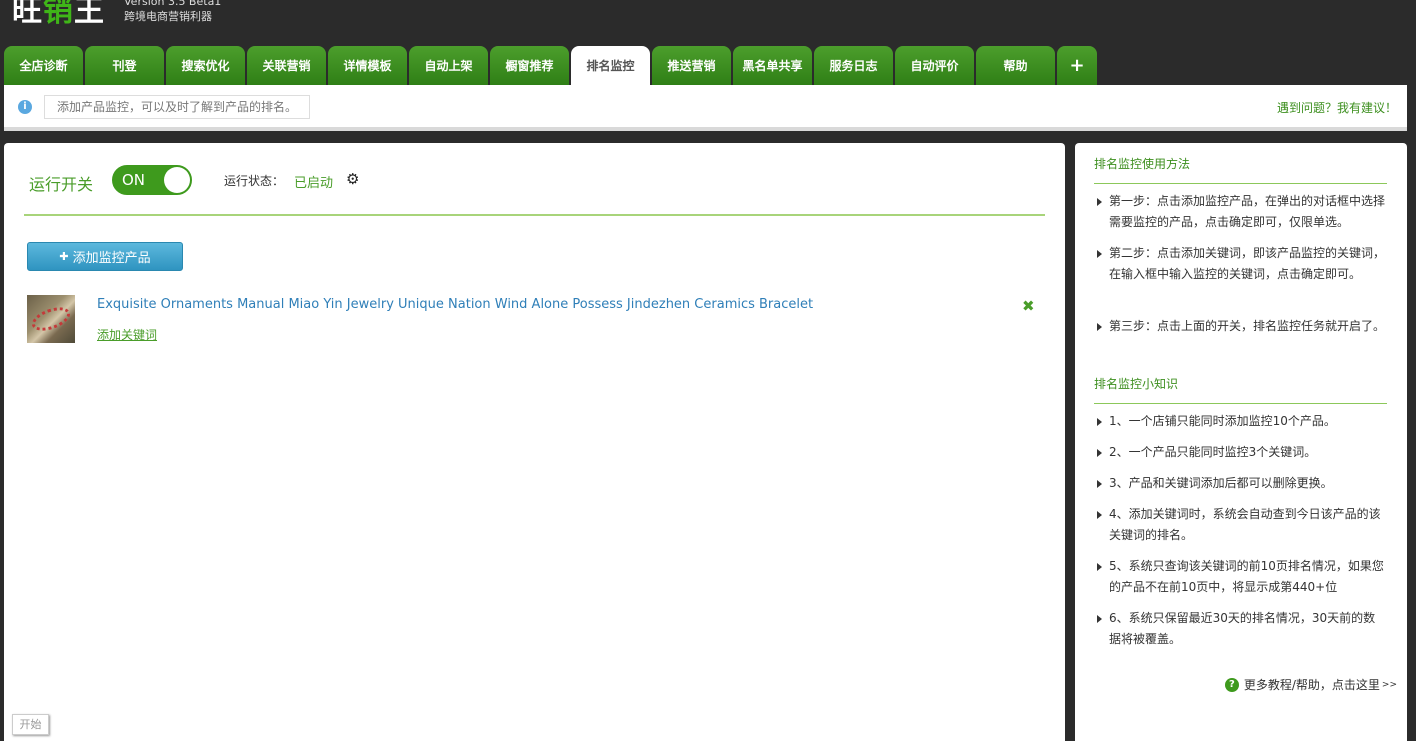 Image resolution: width=1416 pixels, height=741 pixels. I want to click on gear-icon: ⚙, so click(352, 179).